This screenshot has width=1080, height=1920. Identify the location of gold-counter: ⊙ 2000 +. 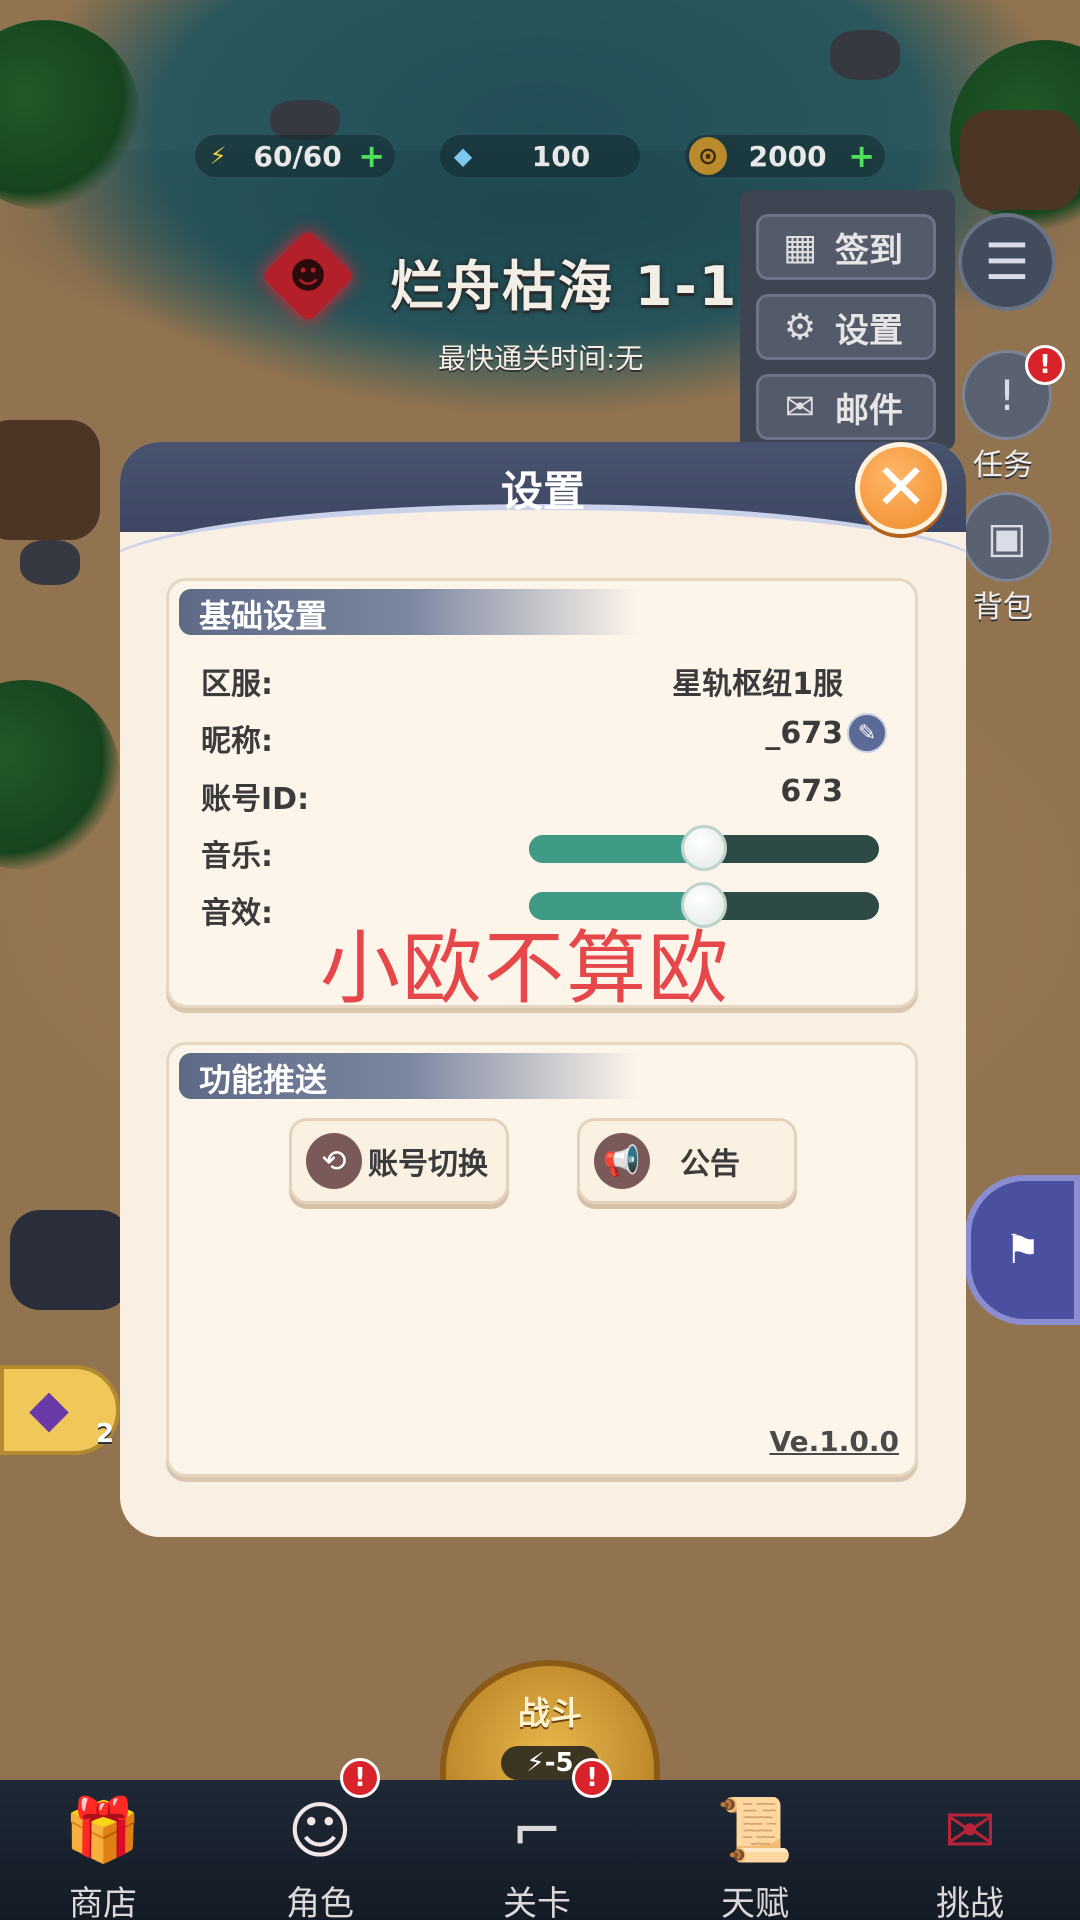
(785, 156).